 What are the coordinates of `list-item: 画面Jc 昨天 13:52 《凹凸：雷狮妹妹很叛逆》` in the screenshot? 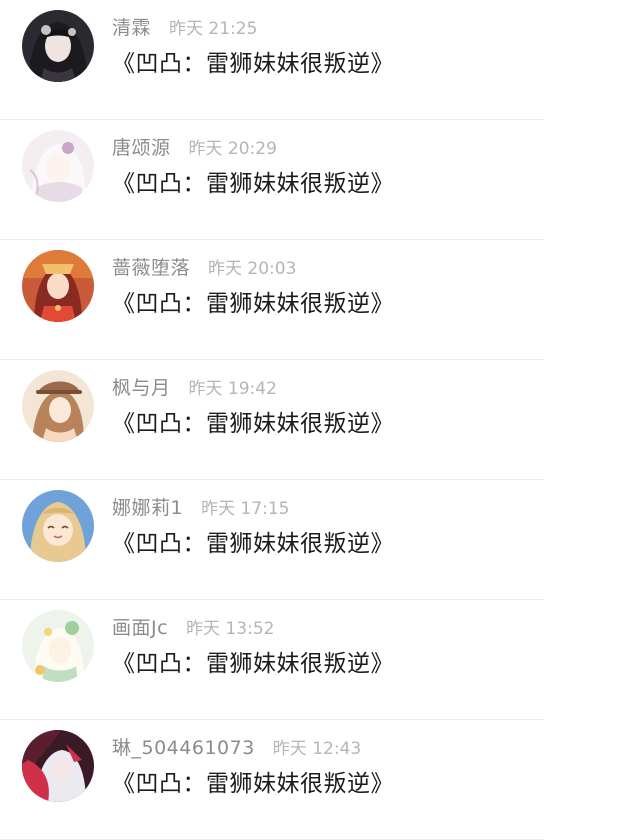 It's located at (320, 660).